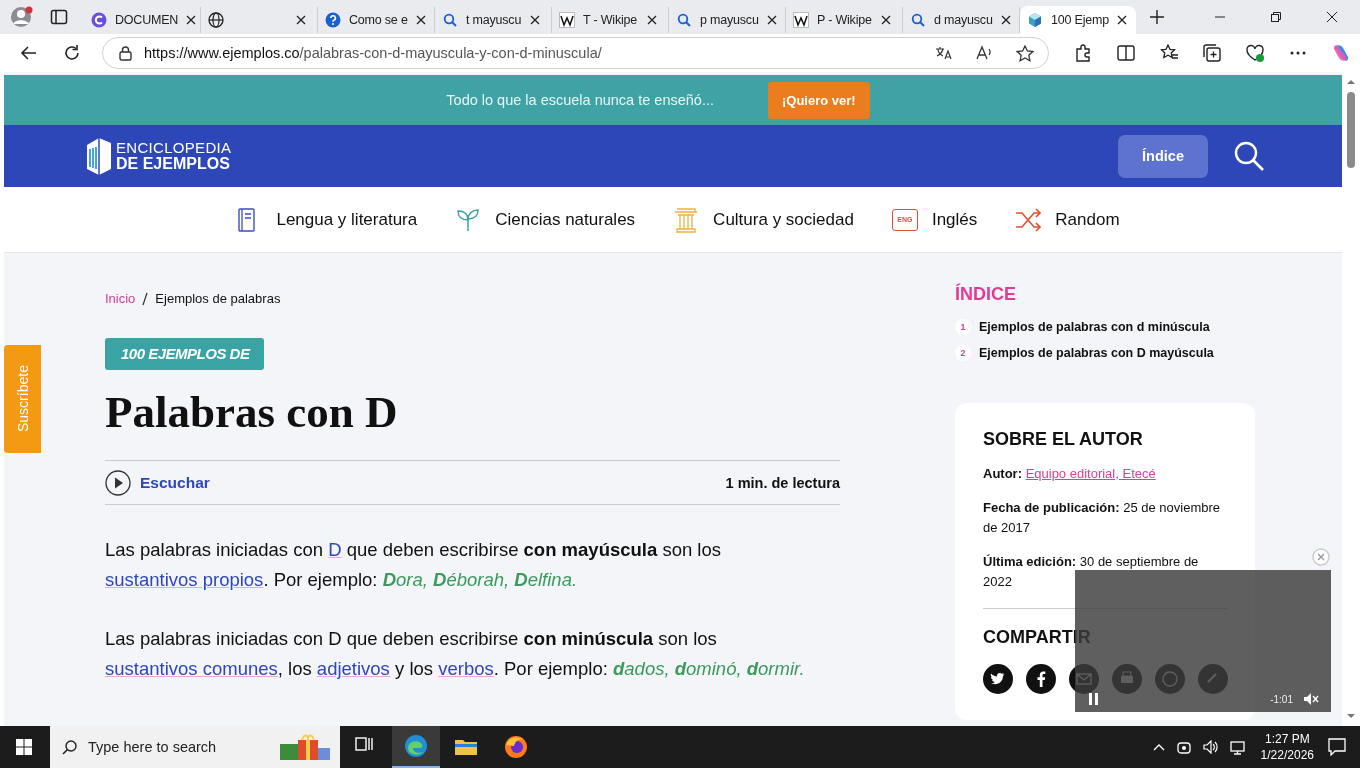 The height and width of the screenshot is (768, 1360). Describe the element at coordinates (1082, 327) in the screenshot. I see `index-link: 1 Ejemplos de palabras con d minúscula` at that location.